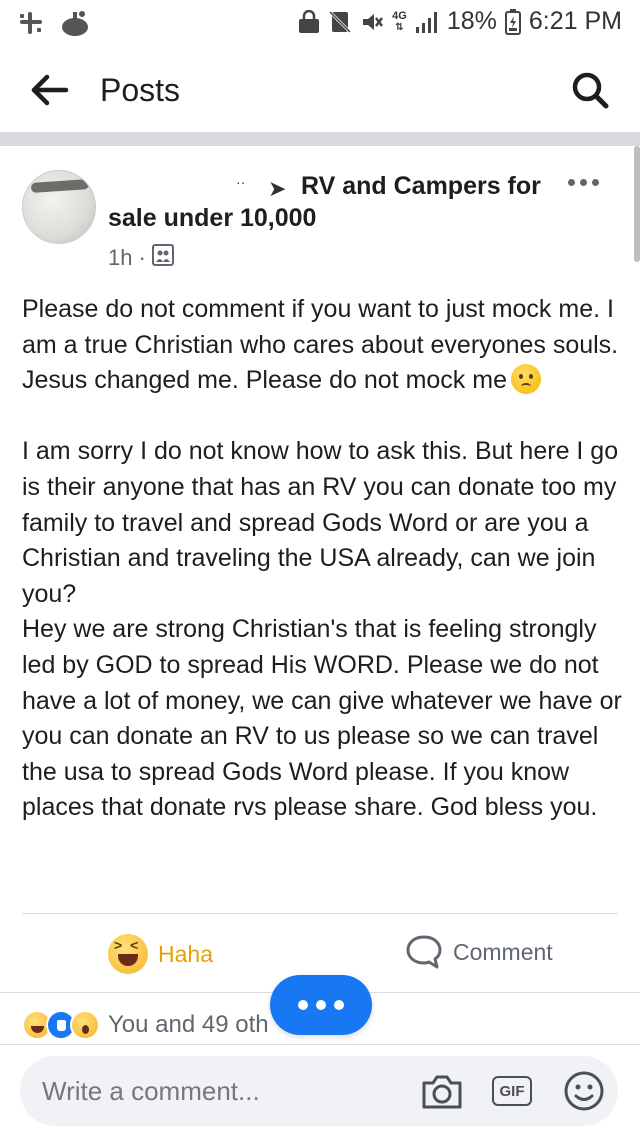 This screenshot has width=640, height=1137. I want to click on arrow-right-icon: ➤, so click(277, 188).